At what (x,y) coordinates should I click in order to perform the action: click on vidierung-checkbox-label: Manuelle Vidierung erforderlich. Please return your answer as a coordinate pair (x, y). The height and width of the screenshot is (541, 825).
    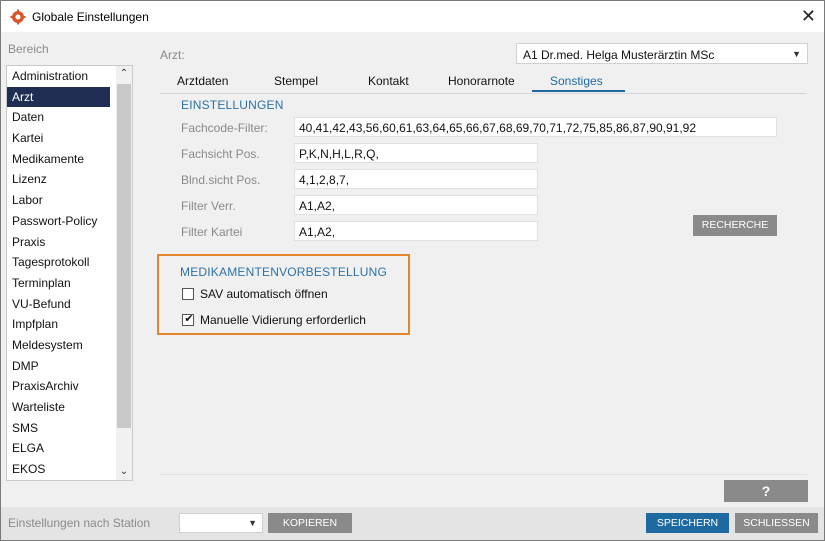
    Looking at the image, I should click on (283, 320).